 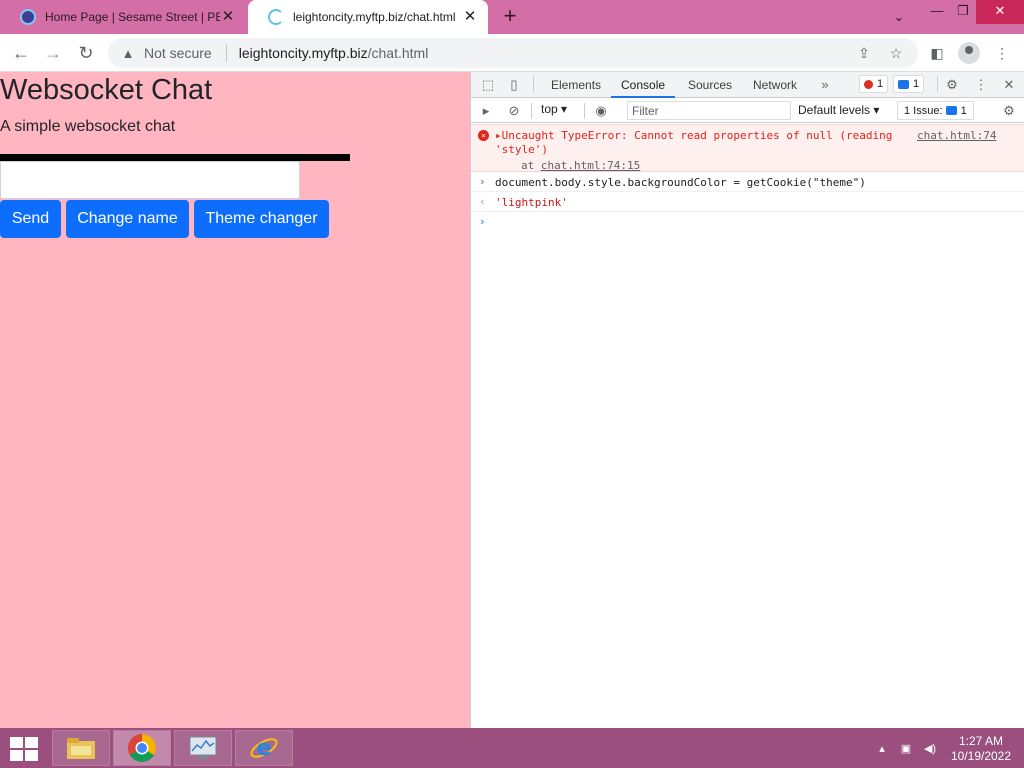 I want to click on console-prompt-row: ›, so click(x=747, y=222).